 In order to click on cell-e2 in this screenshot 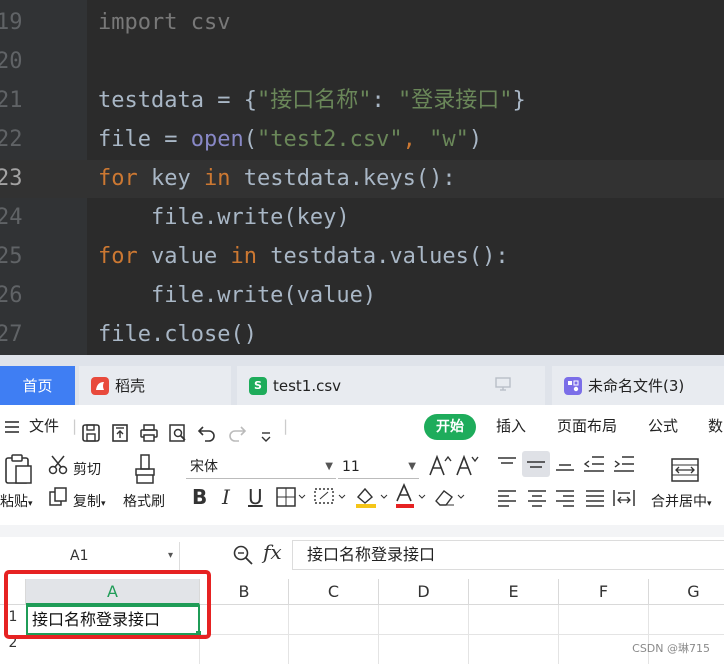, I will do `click(514, 649)`.